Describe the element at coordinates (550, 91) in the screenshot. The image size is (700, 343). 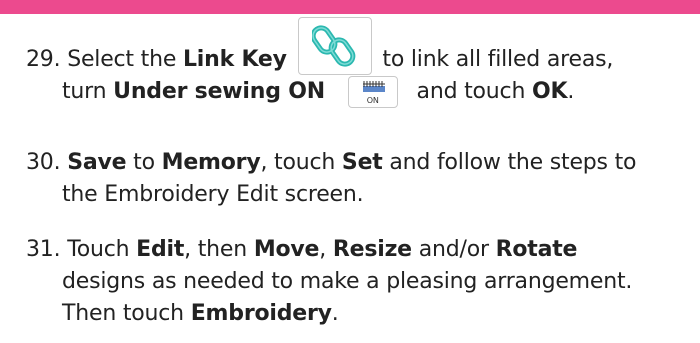
I see `ok-label: OK` at that location.